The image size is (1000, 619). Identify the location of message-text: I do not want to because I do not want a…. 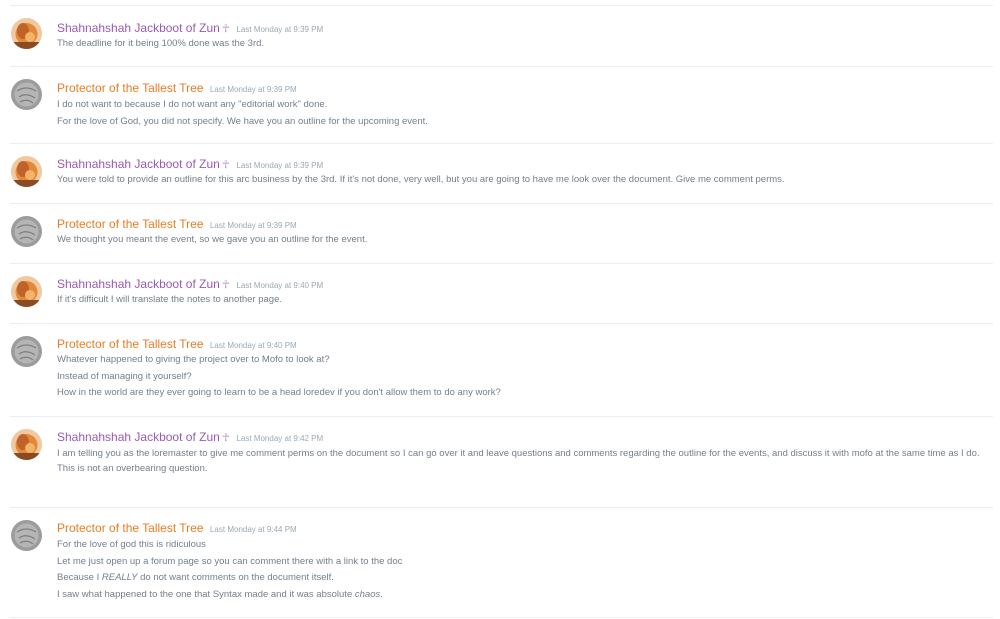
(192, 104).